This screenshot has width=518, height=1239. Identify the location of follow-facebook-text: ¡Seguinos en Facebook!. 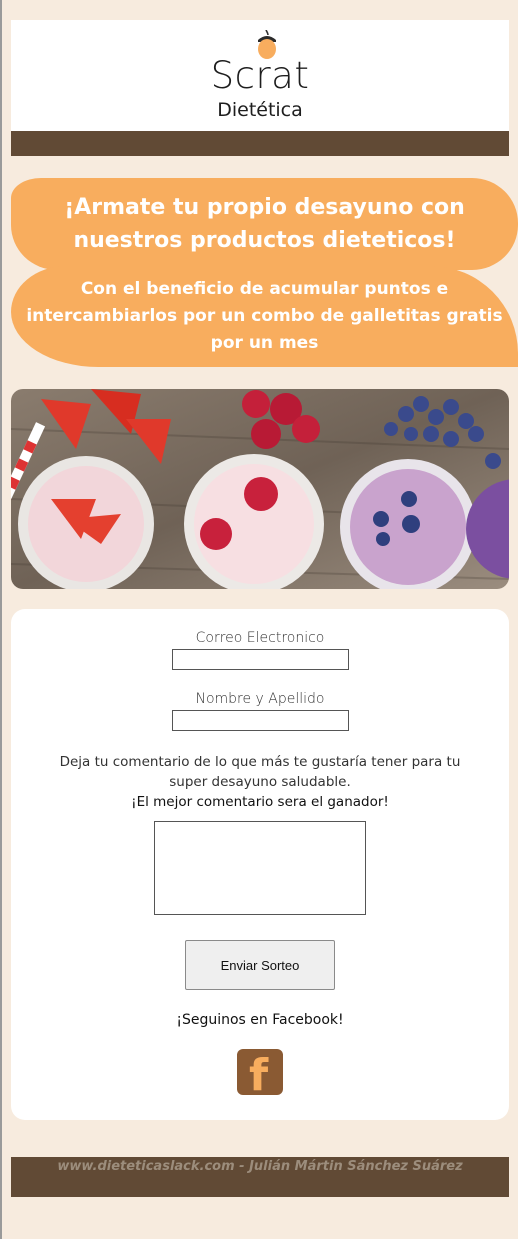
(260, 1020).